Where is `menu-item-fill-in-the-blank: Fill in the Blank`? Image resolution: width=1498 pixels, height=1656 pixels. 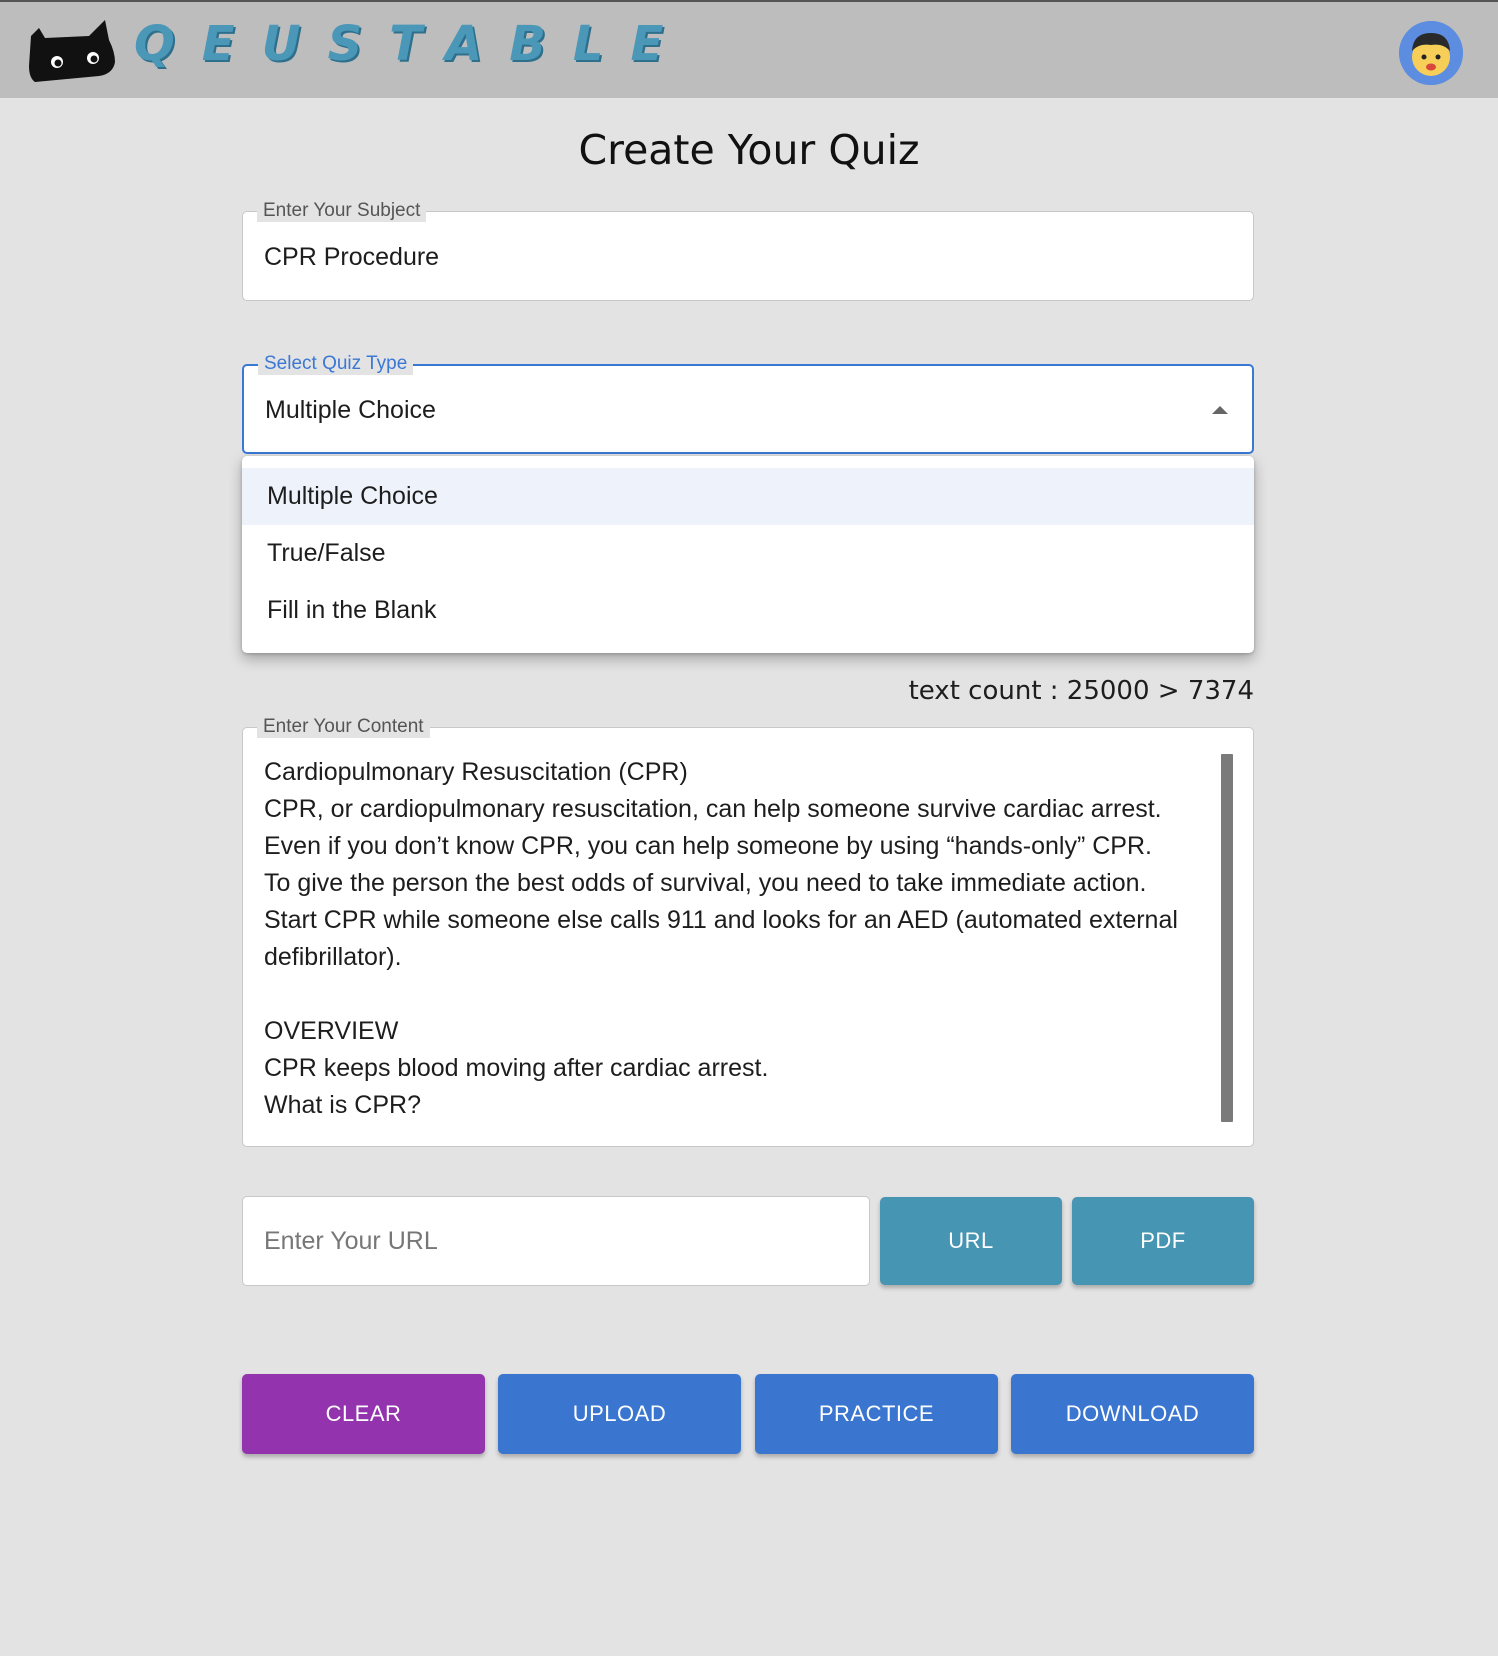 menu-item-fill-in-the-blank: Fill in the Blank is located at coordinates (748, 610).